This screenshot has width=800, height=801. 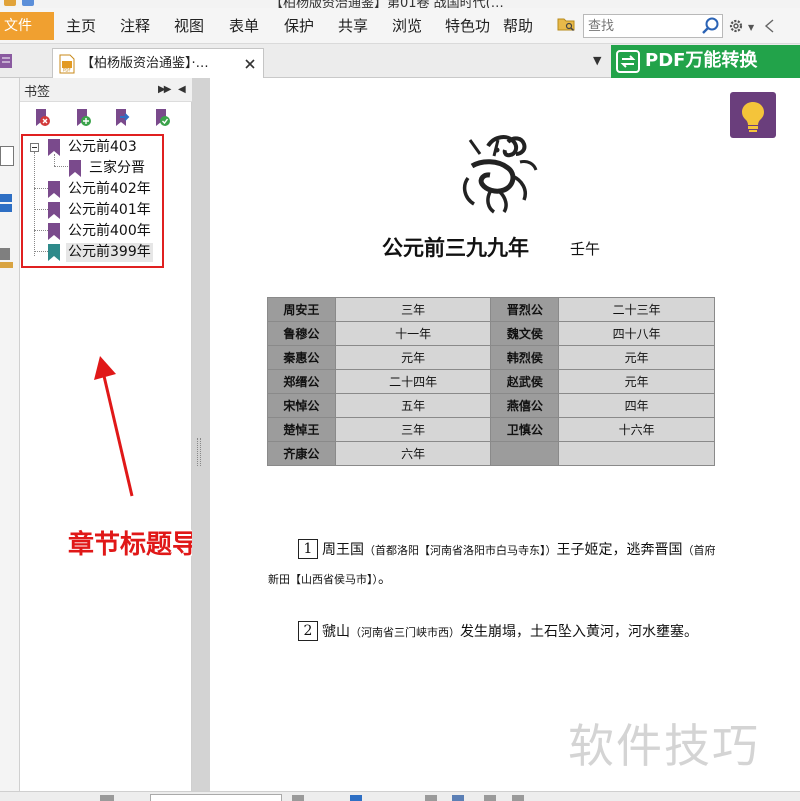 I want to click on page-number-field, so click(x=216, y=797).